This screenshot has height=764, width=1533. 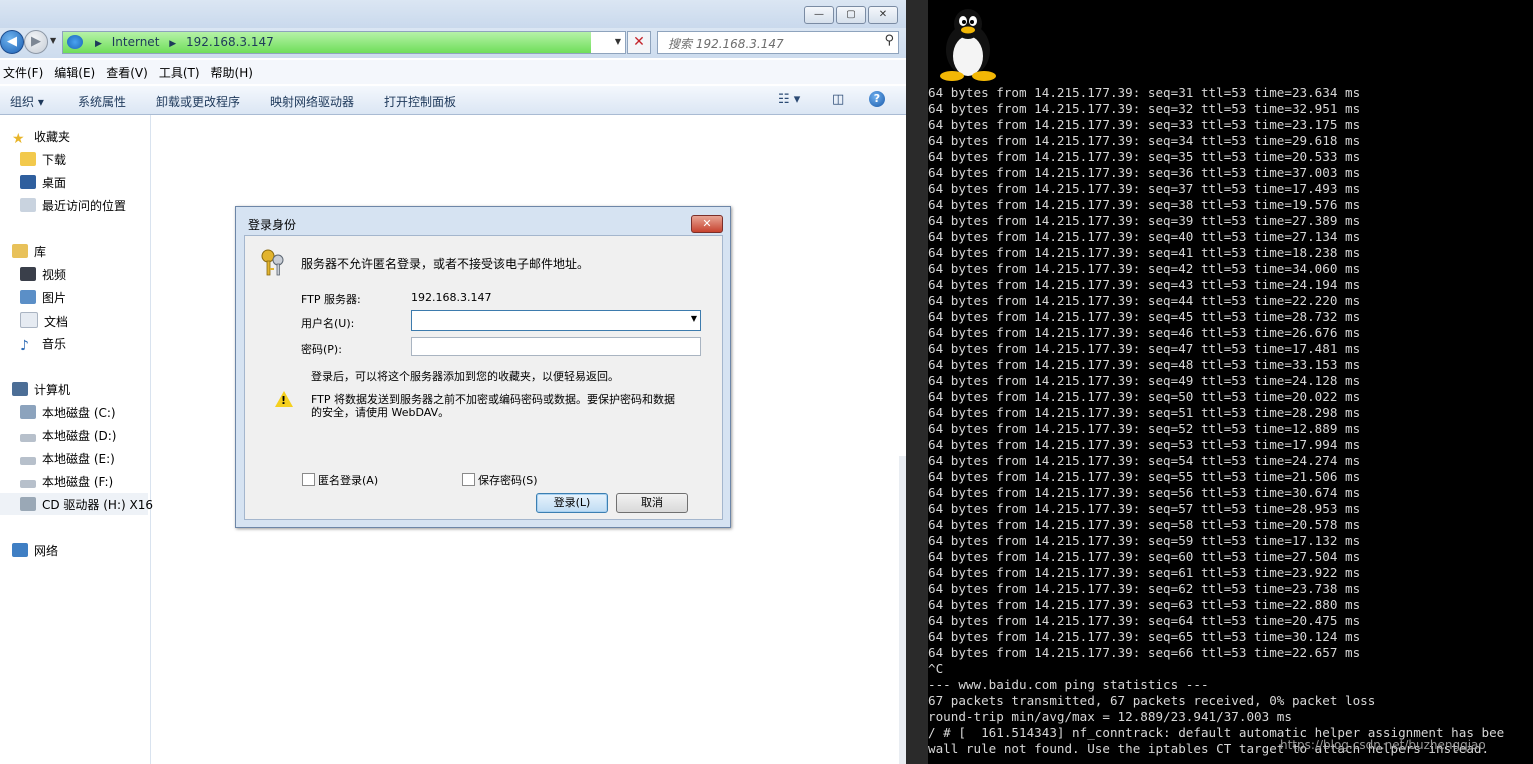 I want to click on nav-documents: 文档, so click(x=44, y=321).